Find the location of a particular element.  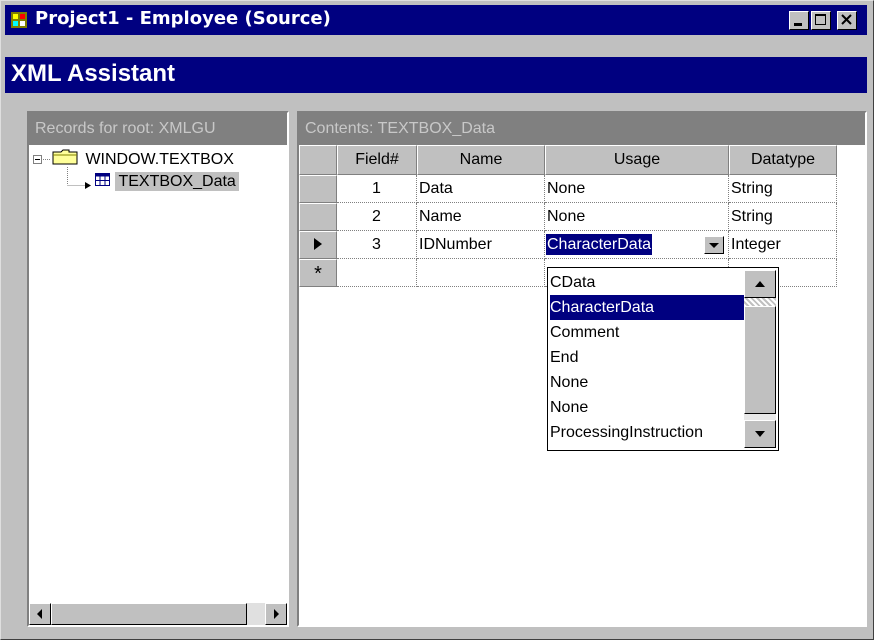

header-title: XML Assistant is located at coordinates (93, 73).